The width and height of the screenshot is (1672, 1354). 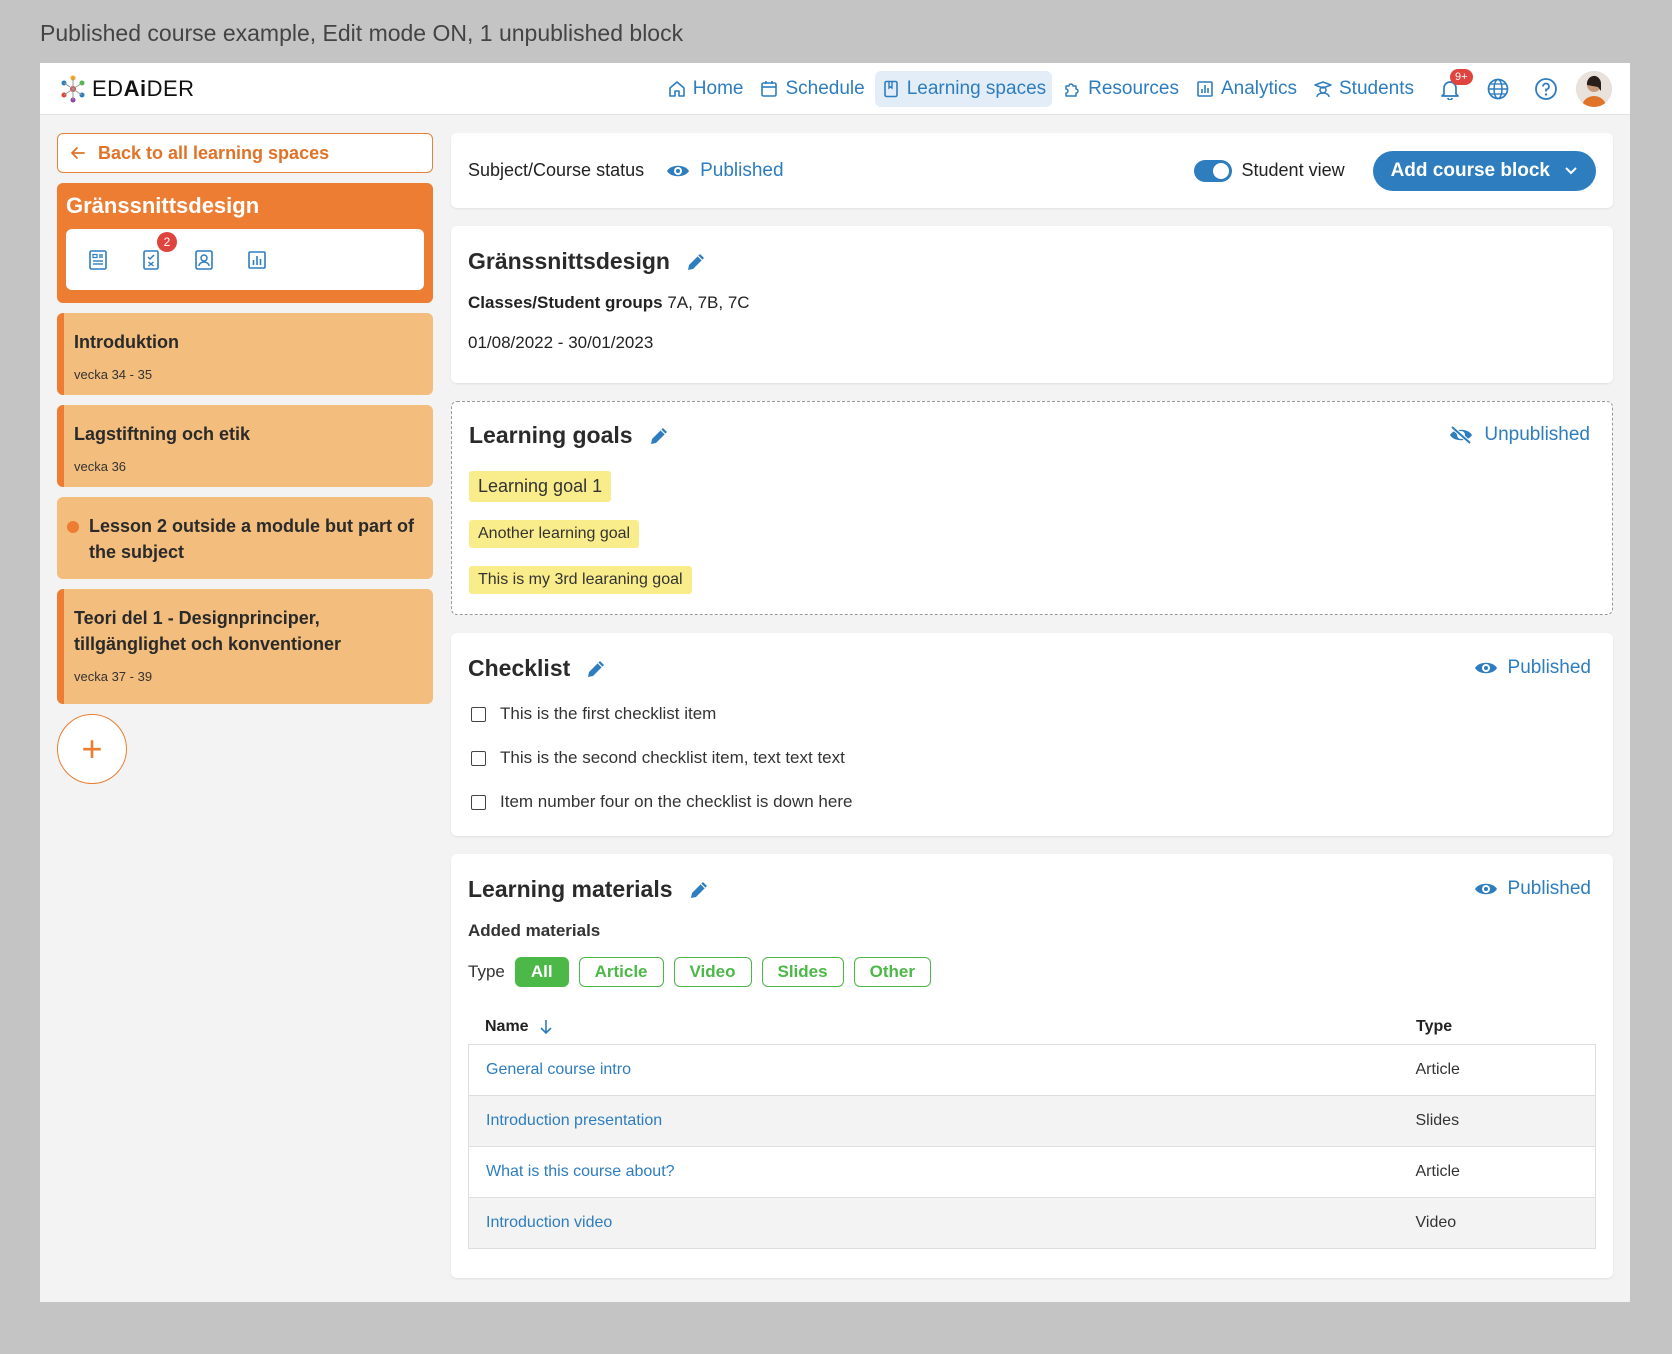 What do you see at coordinates (1120, 89) in the screenshot?
I see `nav-resources: Resources` at bounding box center [1120, 89].